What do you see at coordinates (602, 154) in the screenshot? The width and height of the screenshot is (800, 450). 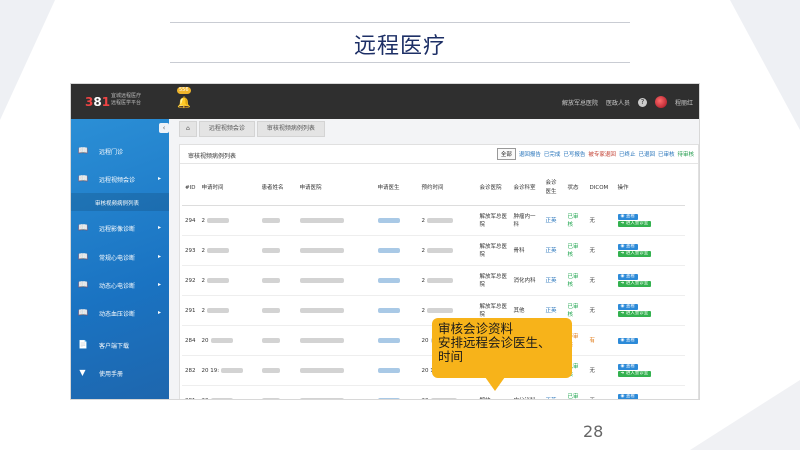 I see `filter-tab: 被专家退回` at bounding box center [602, 154].